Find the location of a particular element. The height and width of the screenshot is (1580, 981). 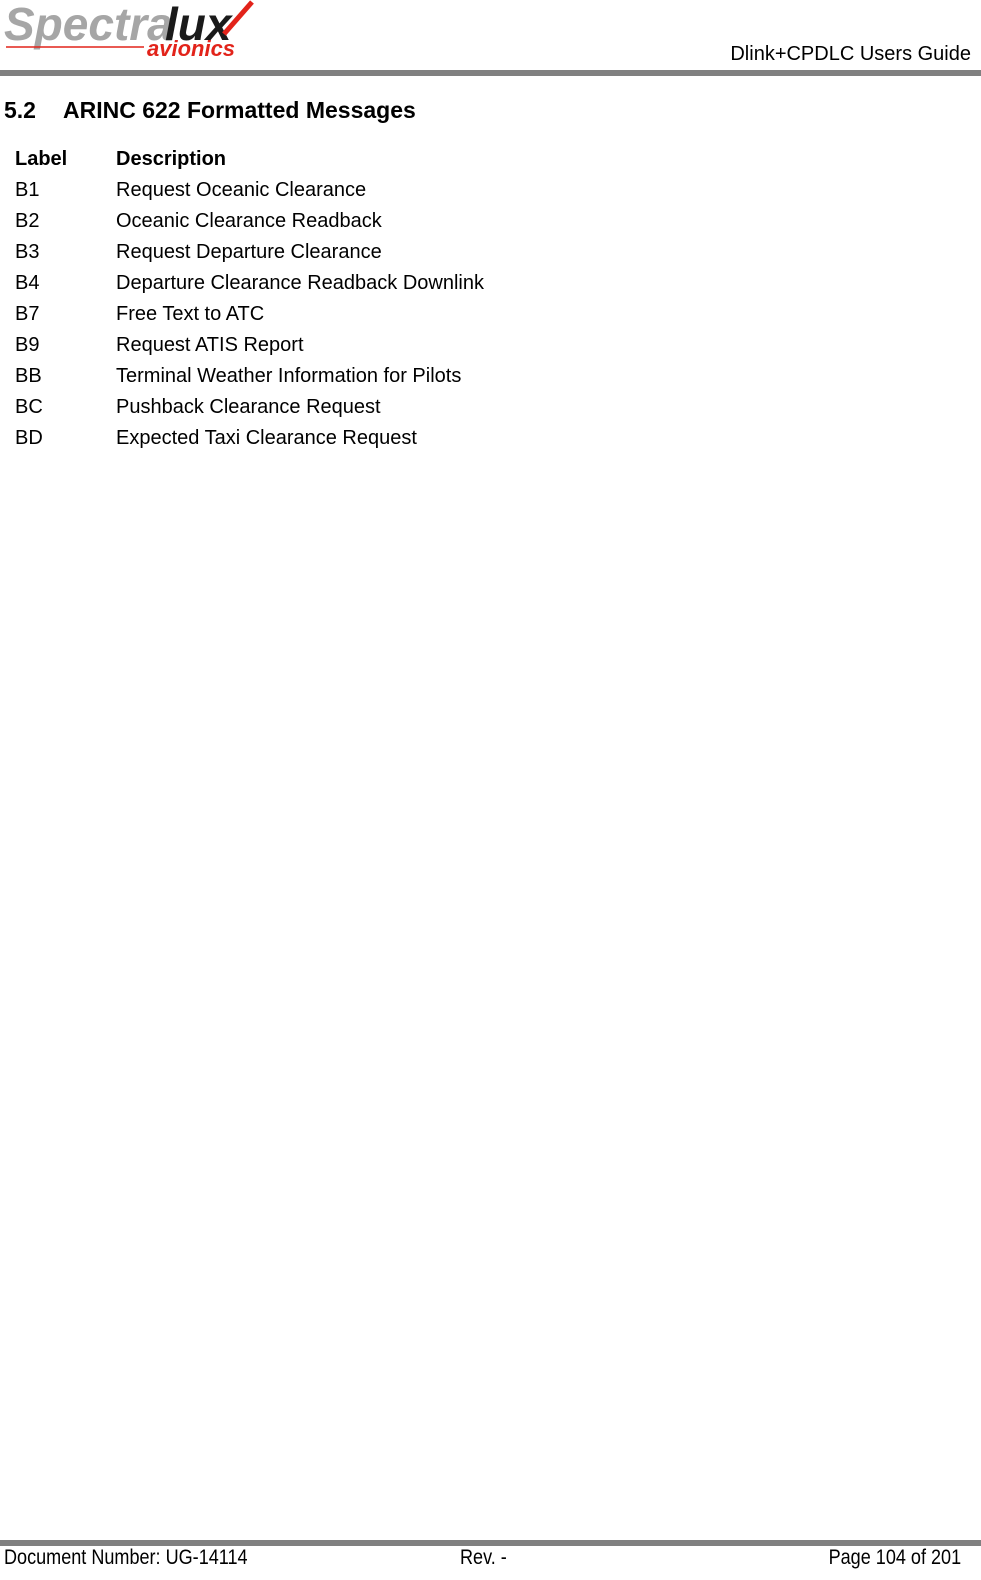

row-description: Terminal Weather Information for Pilots is located at coordinates (289, 376).